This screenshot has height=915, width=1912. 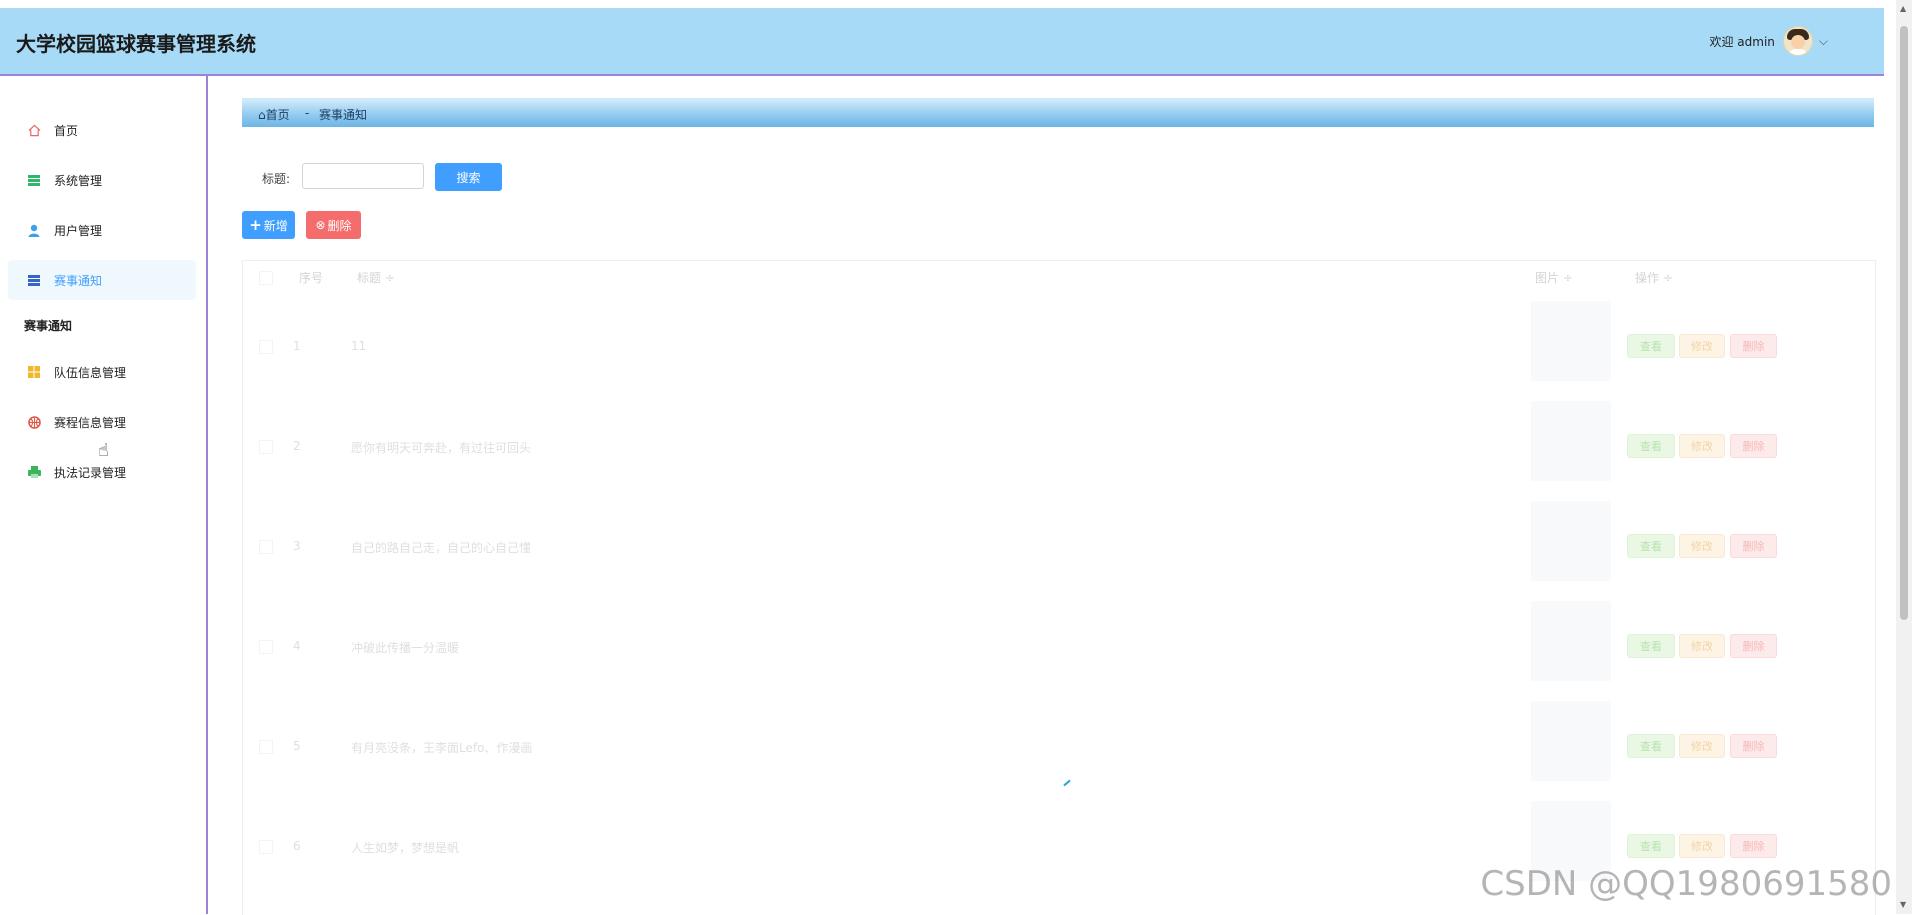 What do you see at coordinates (1059, 277) in the screenshot?
I see `table-header: 序号 标题 ÷ 图片 ÷ 操作 ÷` at bounding box center [1059, 277].